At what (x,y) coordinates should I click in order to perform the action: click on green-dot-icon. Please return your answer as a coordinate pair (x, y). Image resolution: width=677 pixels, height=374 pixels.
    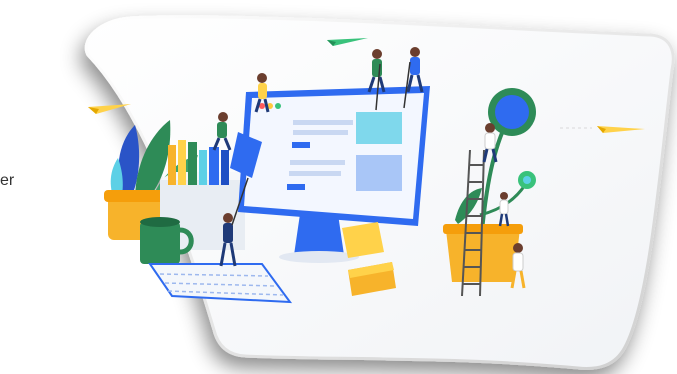
    Looking at the image, I should click on (278, 106).